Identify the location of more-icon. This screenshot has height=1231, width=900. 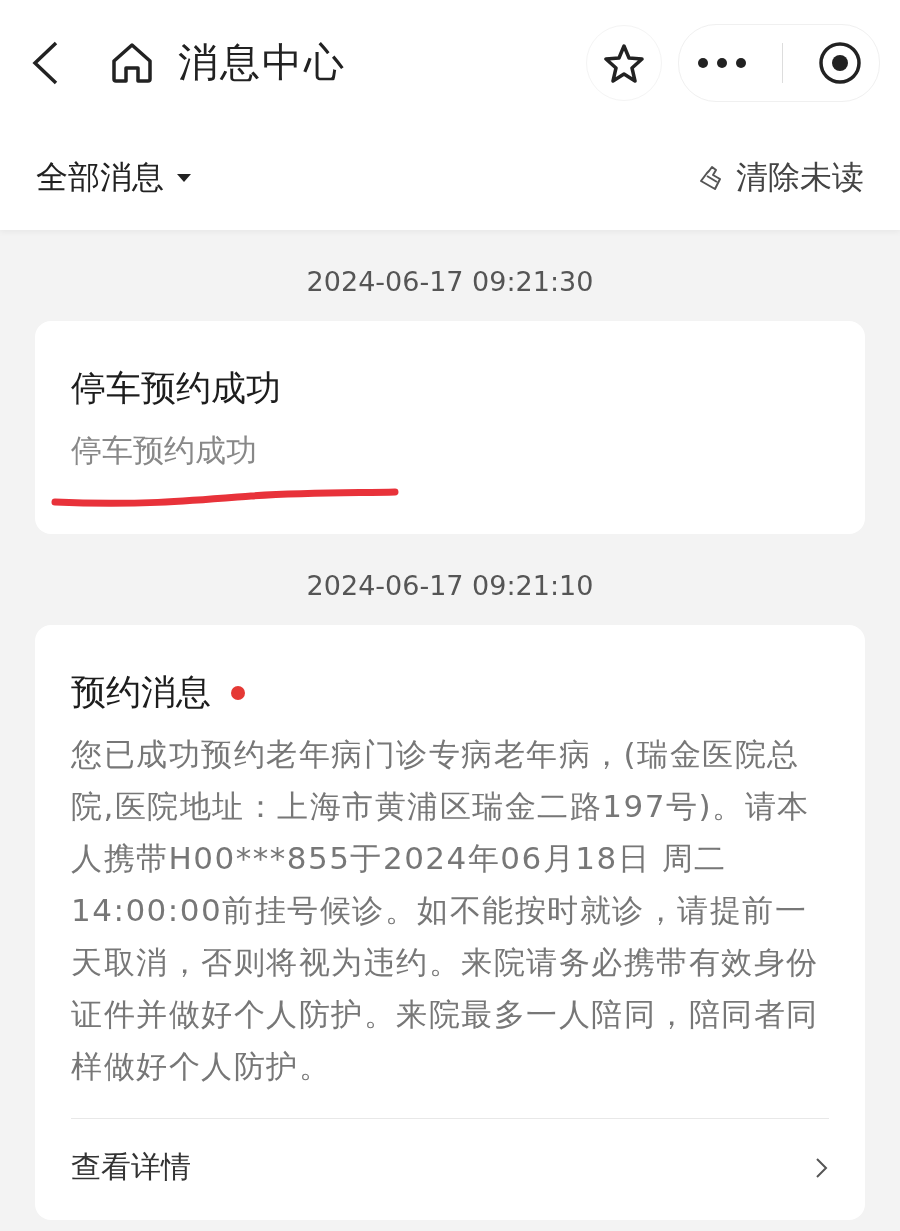
(721, 62).